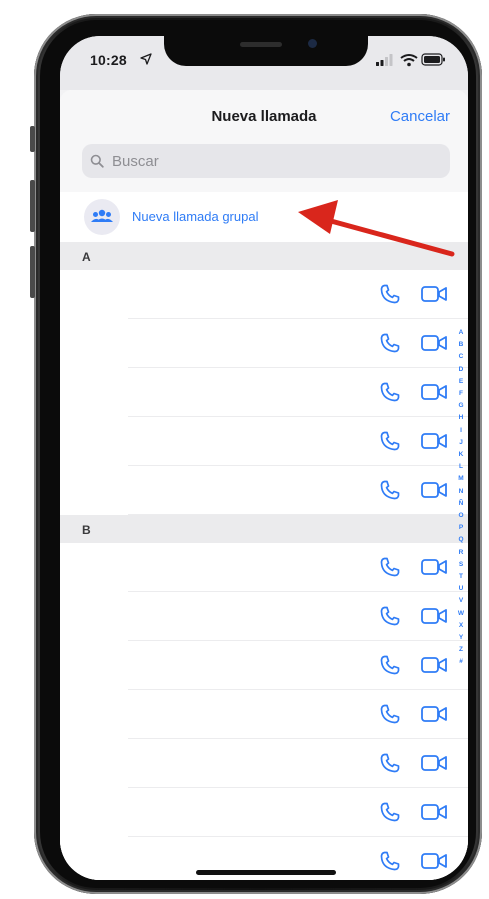  Describe the element at coordinates (97, 161) in the screenshot. I see `search-icon` at that location.